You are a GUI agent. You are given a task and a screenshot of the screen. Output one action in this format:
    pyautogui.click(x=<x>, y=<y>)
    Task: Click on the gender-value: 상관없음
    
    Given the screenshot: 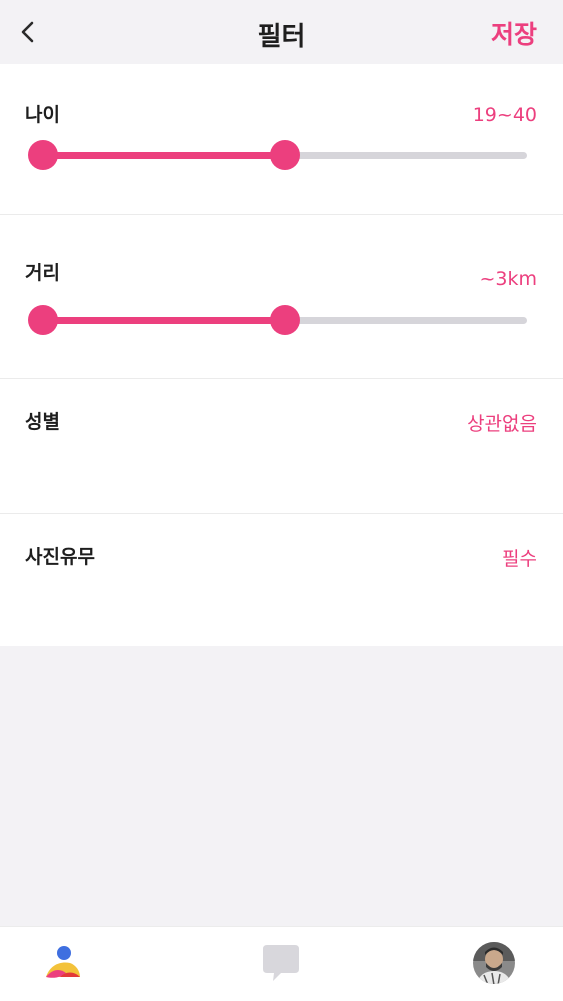 What is the action you would take?
    pyautogui.click(x=502, y=424)
    